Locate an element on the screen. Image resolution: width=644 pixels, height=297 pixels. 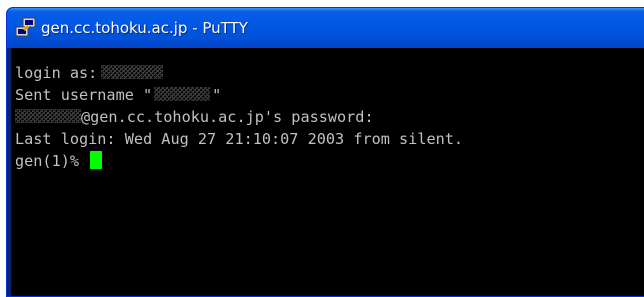
terminal-line-password: @gen.cc.tohoku.ac.jp's password: is located at coordinates (329, 117).